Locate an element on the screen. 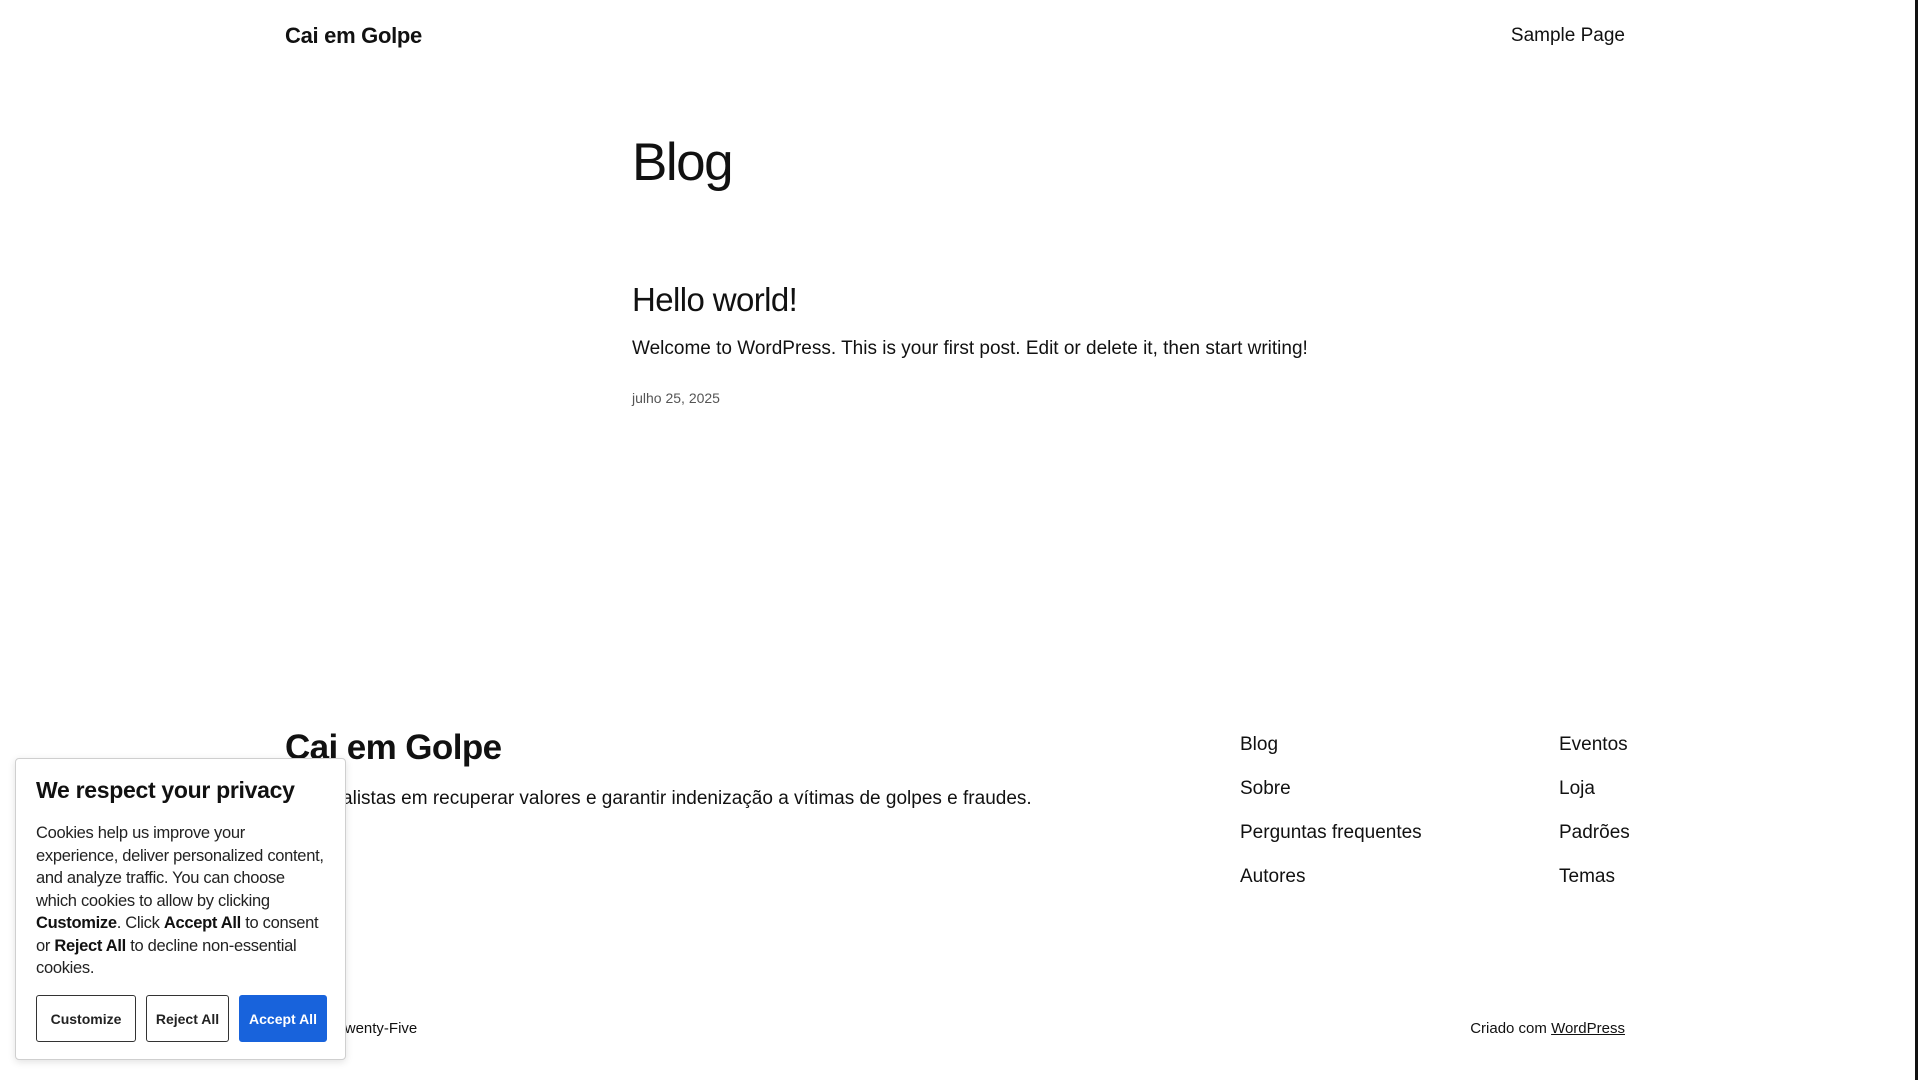 The height and width of the screenshot is (1080, 1920). footer-link-padroes: Padrões is located at coordinates (1594, 833).